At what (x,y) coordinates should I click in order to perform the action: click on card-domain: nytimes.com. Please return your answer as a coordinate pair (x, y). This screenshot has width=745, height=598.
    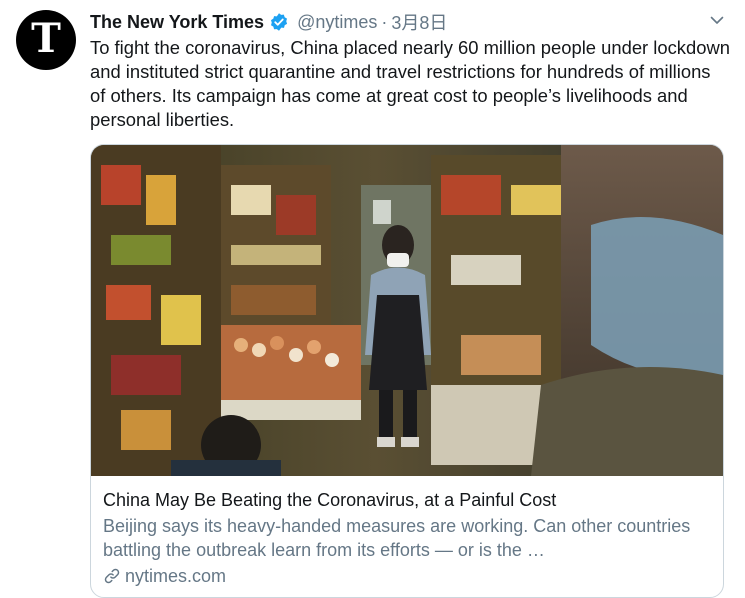
    Looking at the image, I should click on (407, 576).